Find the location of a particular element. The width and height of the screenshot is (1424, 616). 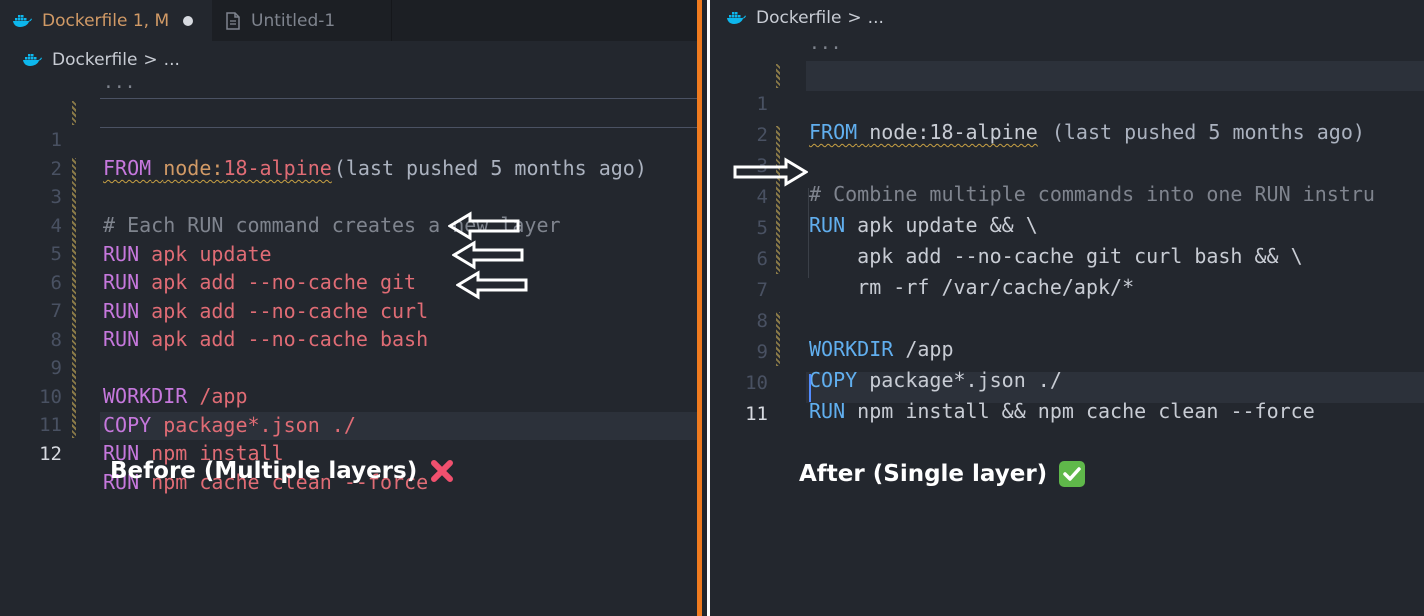

code-line: 11 is located at coordinates (742, 398).